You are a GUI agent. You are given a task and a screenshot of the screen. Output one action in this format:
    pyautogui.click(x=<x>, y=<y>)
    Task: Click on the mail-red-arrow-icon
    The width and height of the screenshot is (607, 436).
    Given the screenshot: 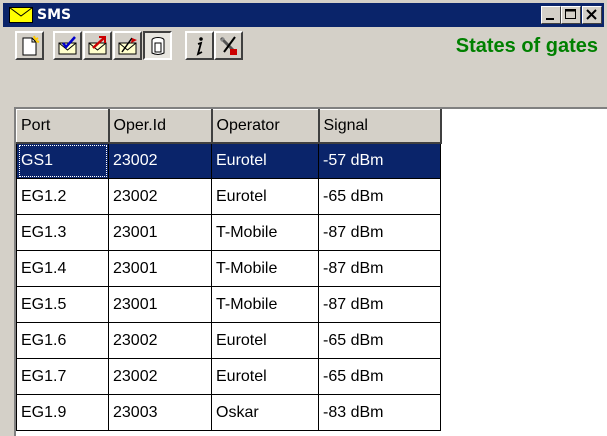 What is the action you would take?
    pyautogui.click(x=97, y=45)
    